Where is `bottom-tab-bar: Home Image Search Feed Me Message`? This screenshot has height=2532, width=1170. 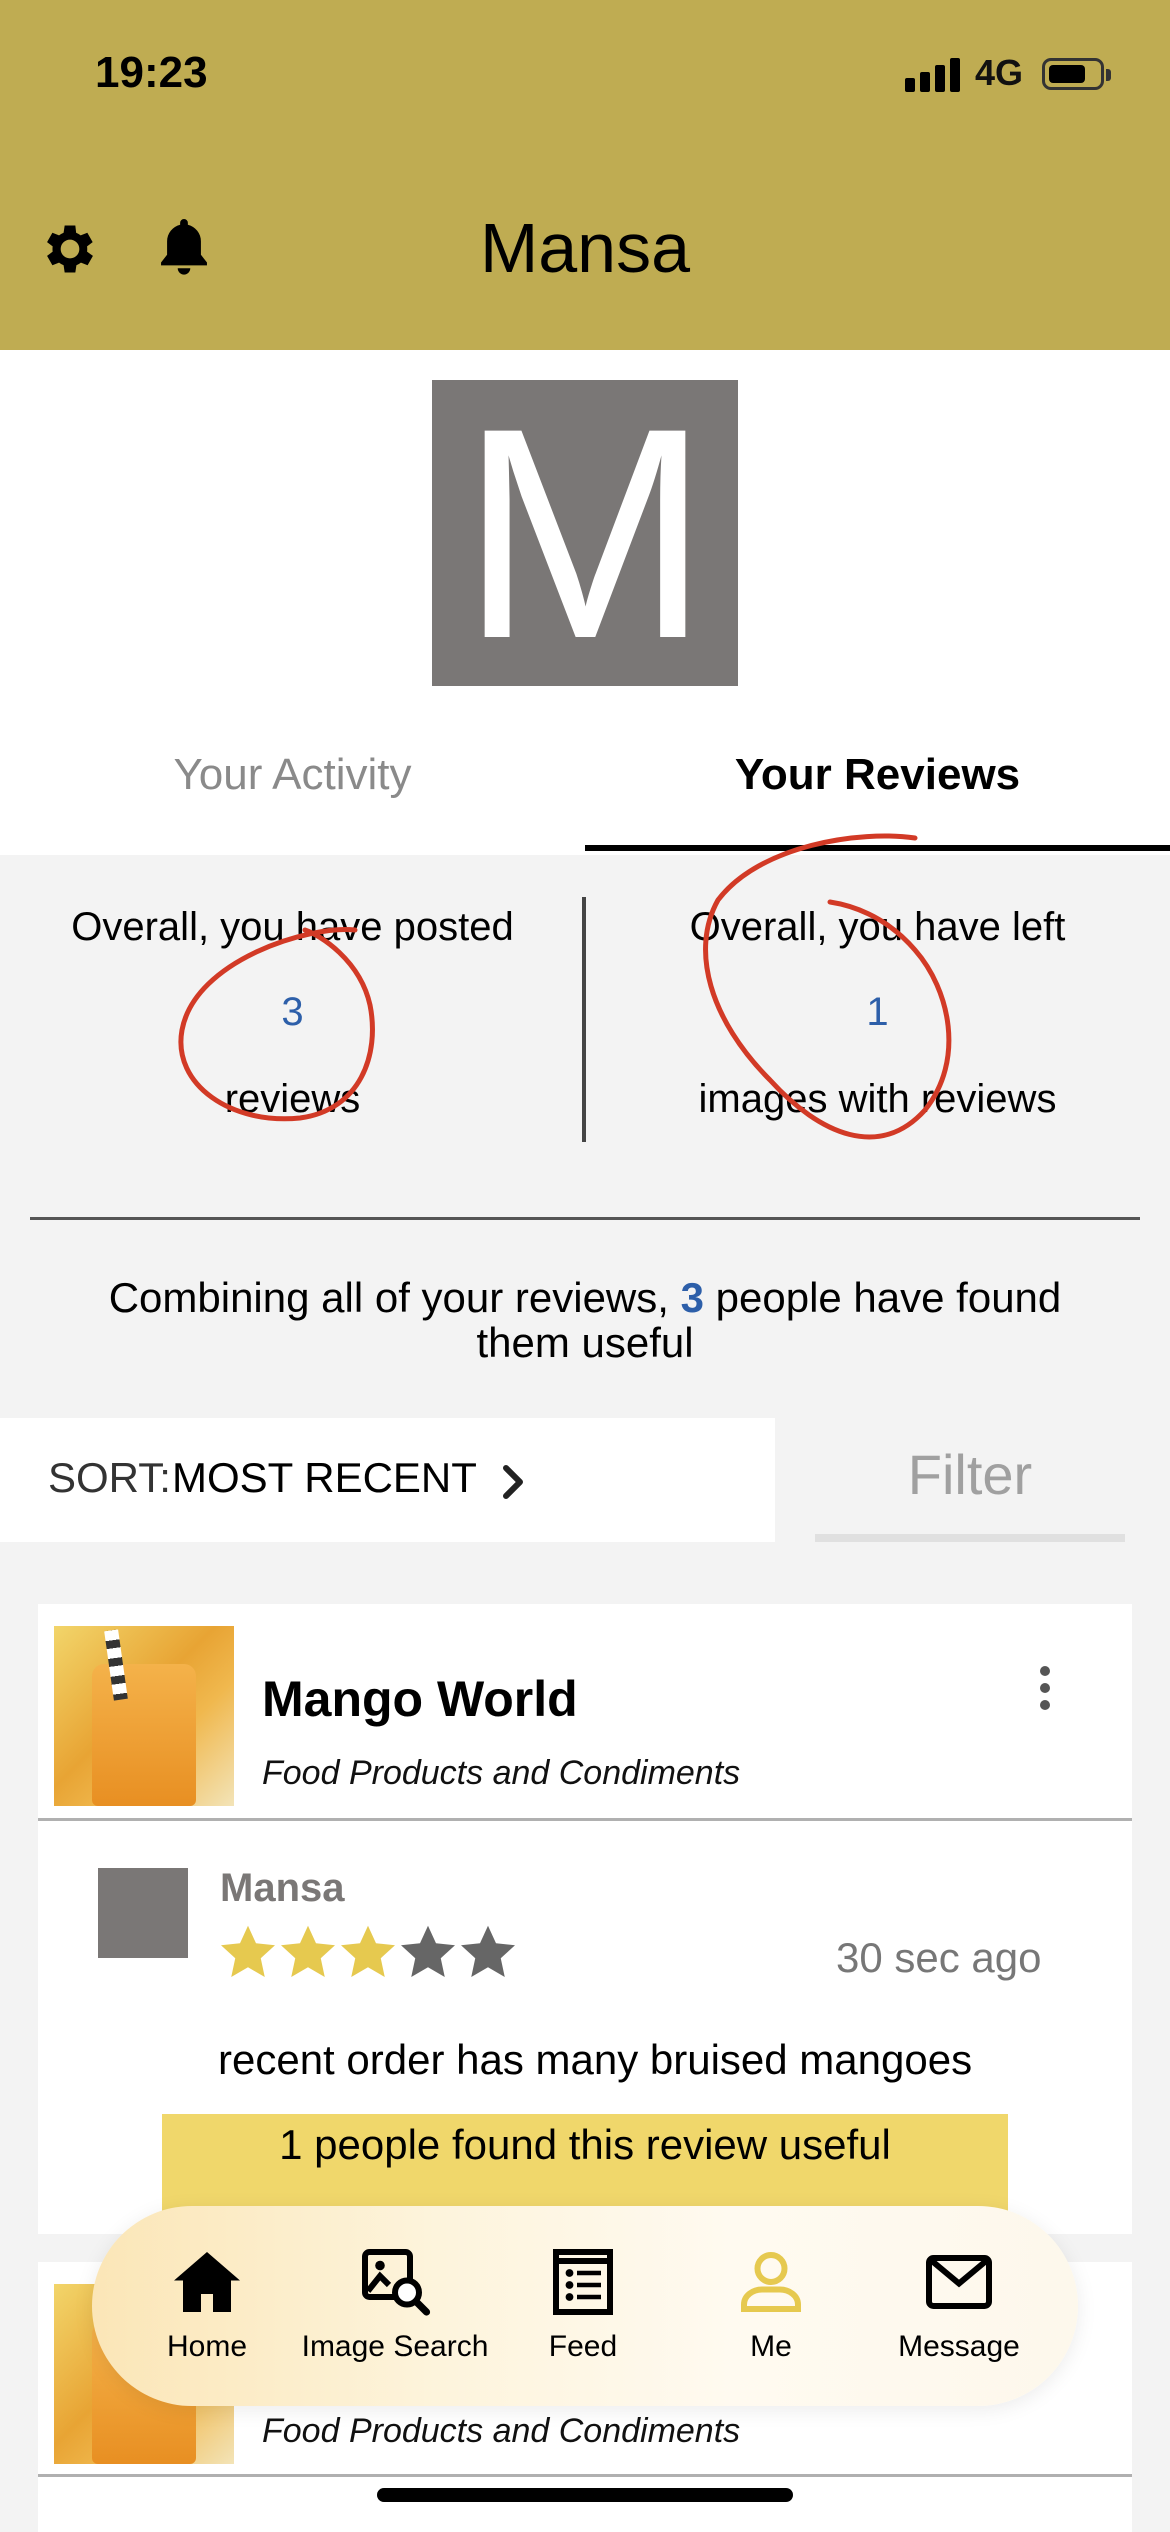
bottom-tab-bar: Home Image Search Feed Me Message is located at coordinates (585, 2306).